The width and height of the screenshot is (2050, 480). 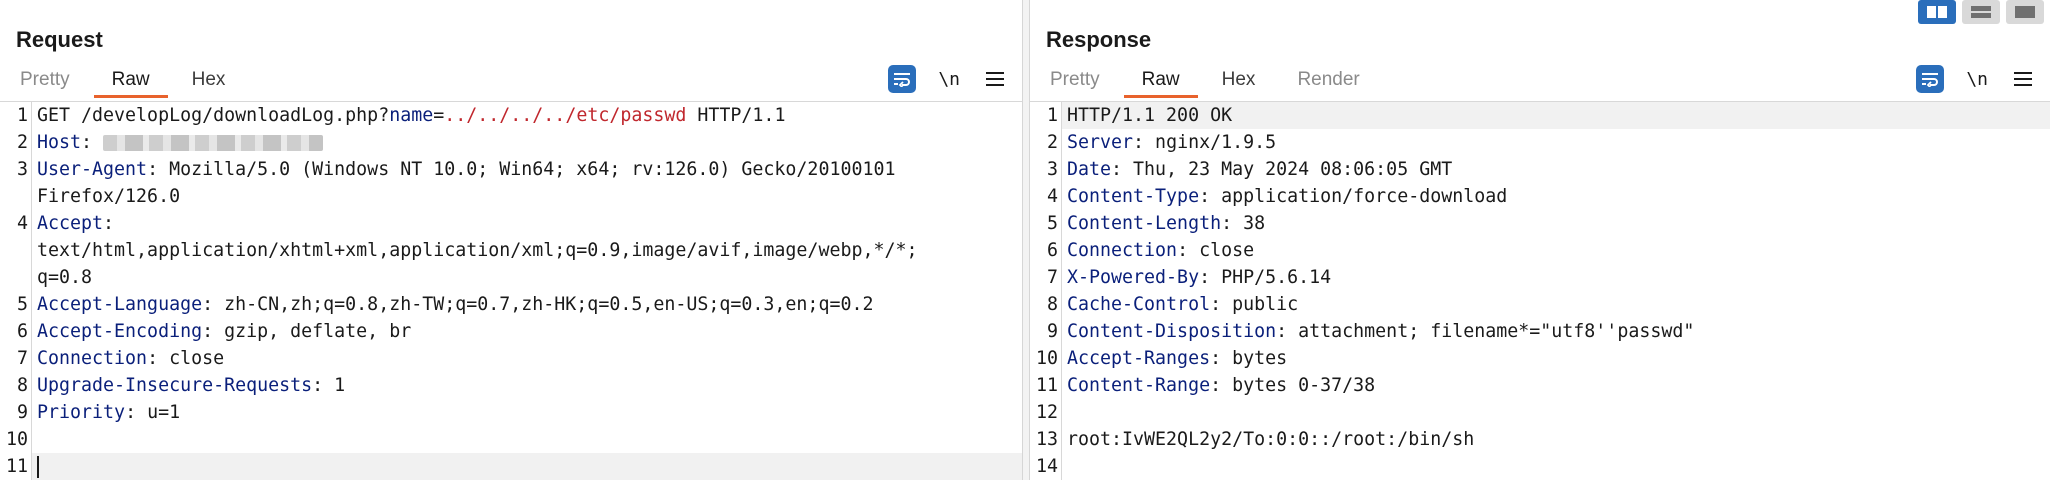 I want to click on header-name: Host, so click(x=59, y=142).